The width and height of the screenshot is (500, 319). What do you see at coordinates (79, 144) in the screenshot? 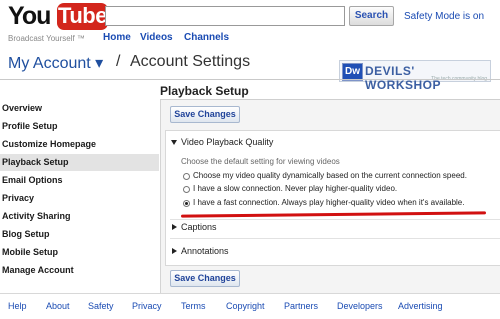
I see `sidebar-item-customize-homepage: Customize Homepage` at bounding box center [79, 144].